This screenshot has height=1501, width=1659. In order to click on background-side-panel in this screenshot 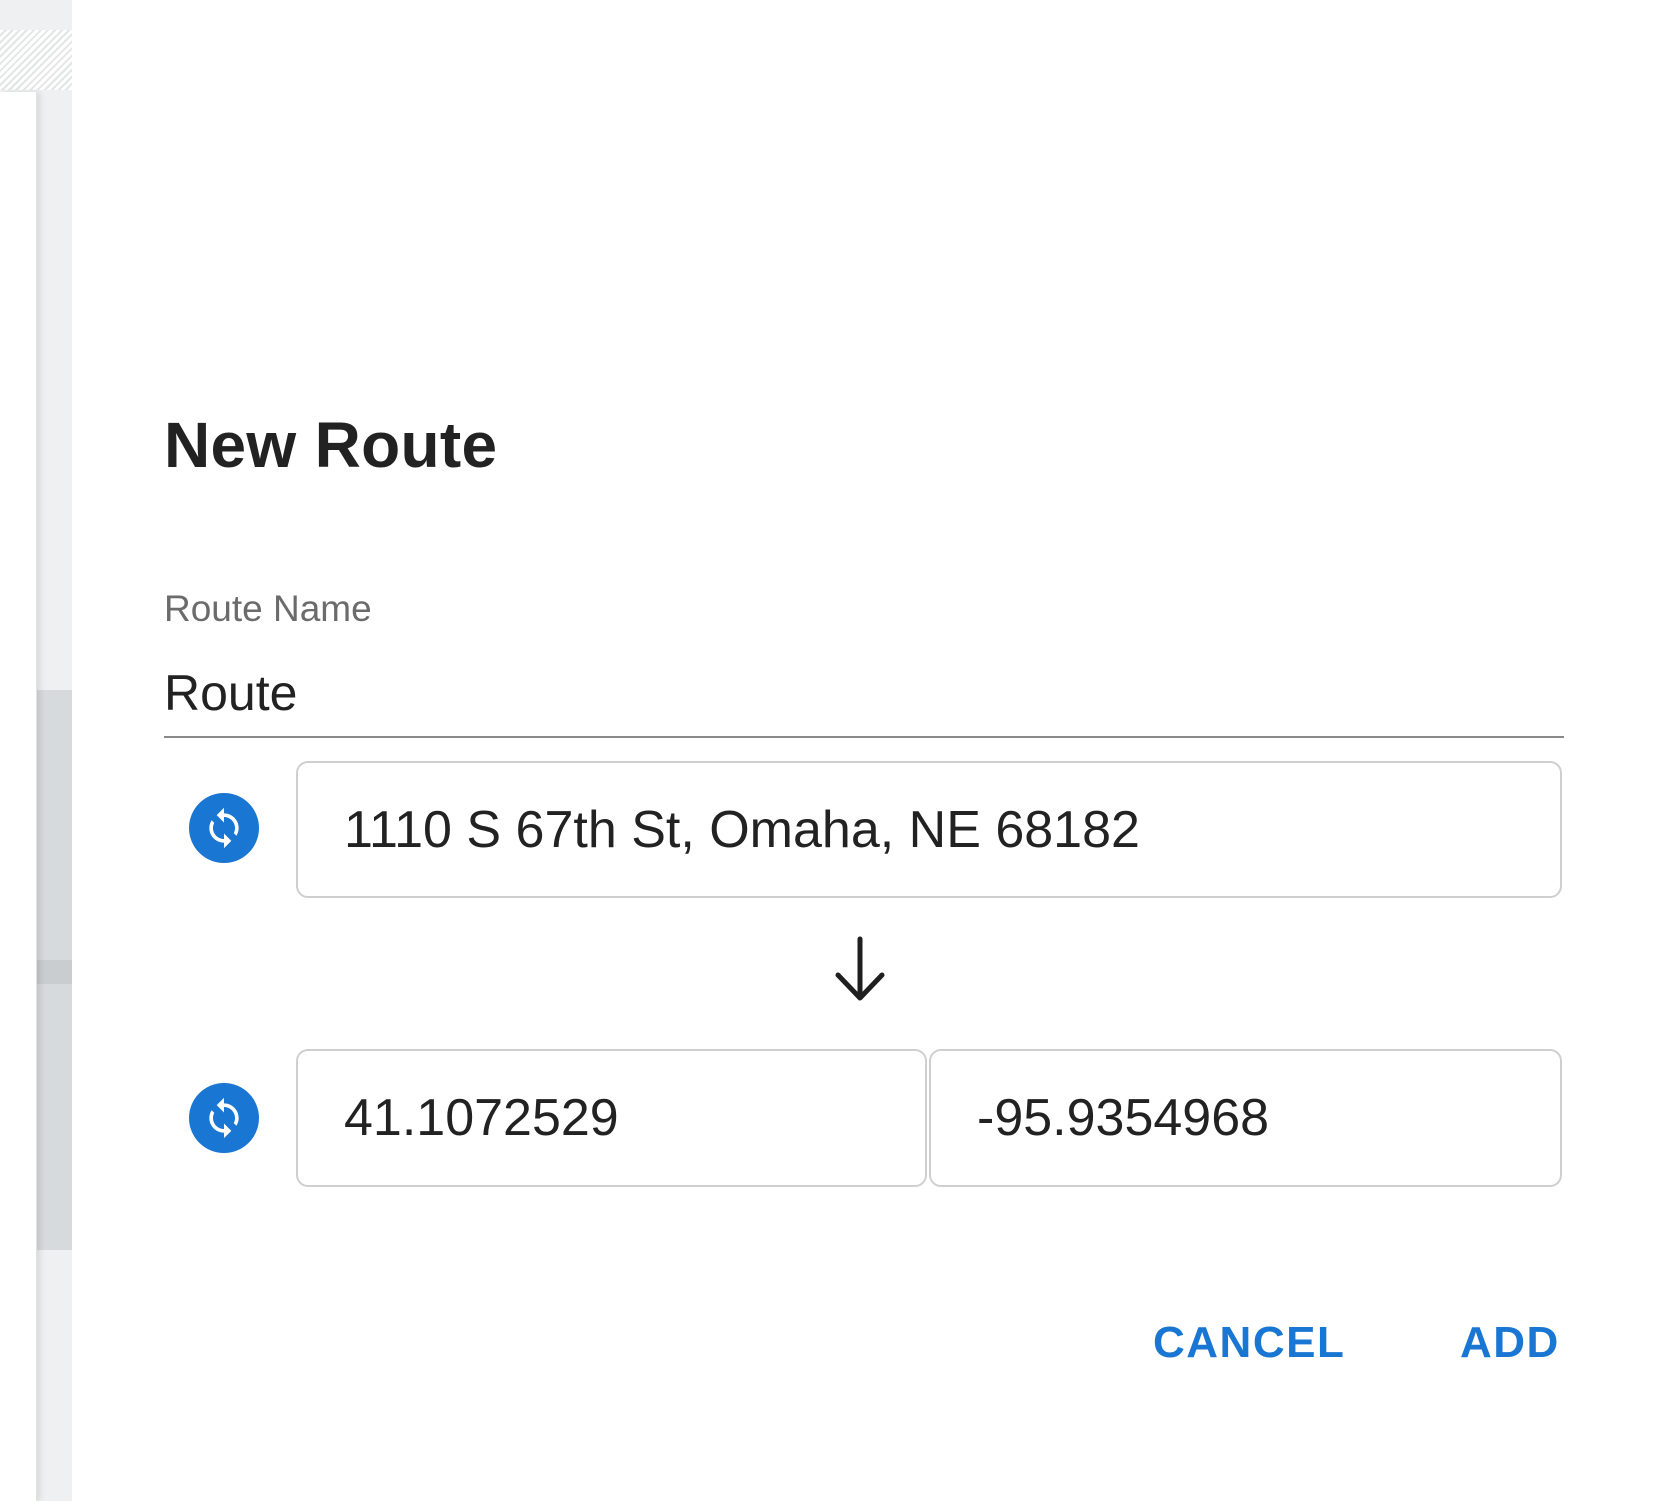, I will do `click(18, 796)`.